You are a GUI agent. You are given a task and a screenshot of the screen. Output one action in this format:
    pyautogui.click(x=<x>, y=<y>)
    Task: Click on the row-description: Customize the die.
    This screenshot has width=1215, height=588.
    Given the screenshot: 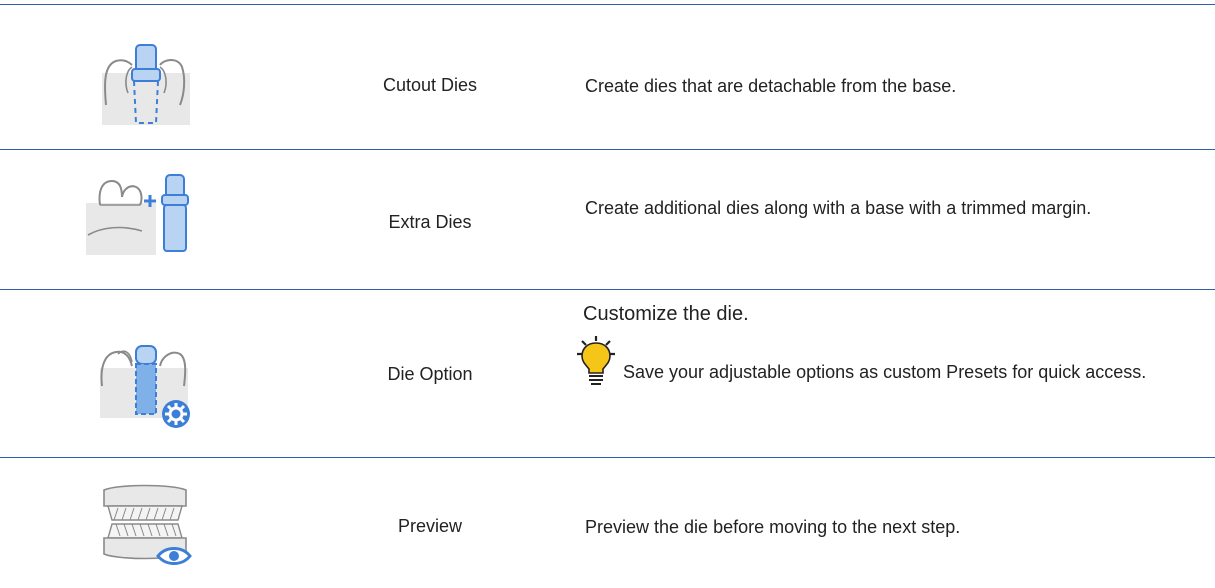 What is the action you would take?
    pyautogui.click(x=666, y=314)
    